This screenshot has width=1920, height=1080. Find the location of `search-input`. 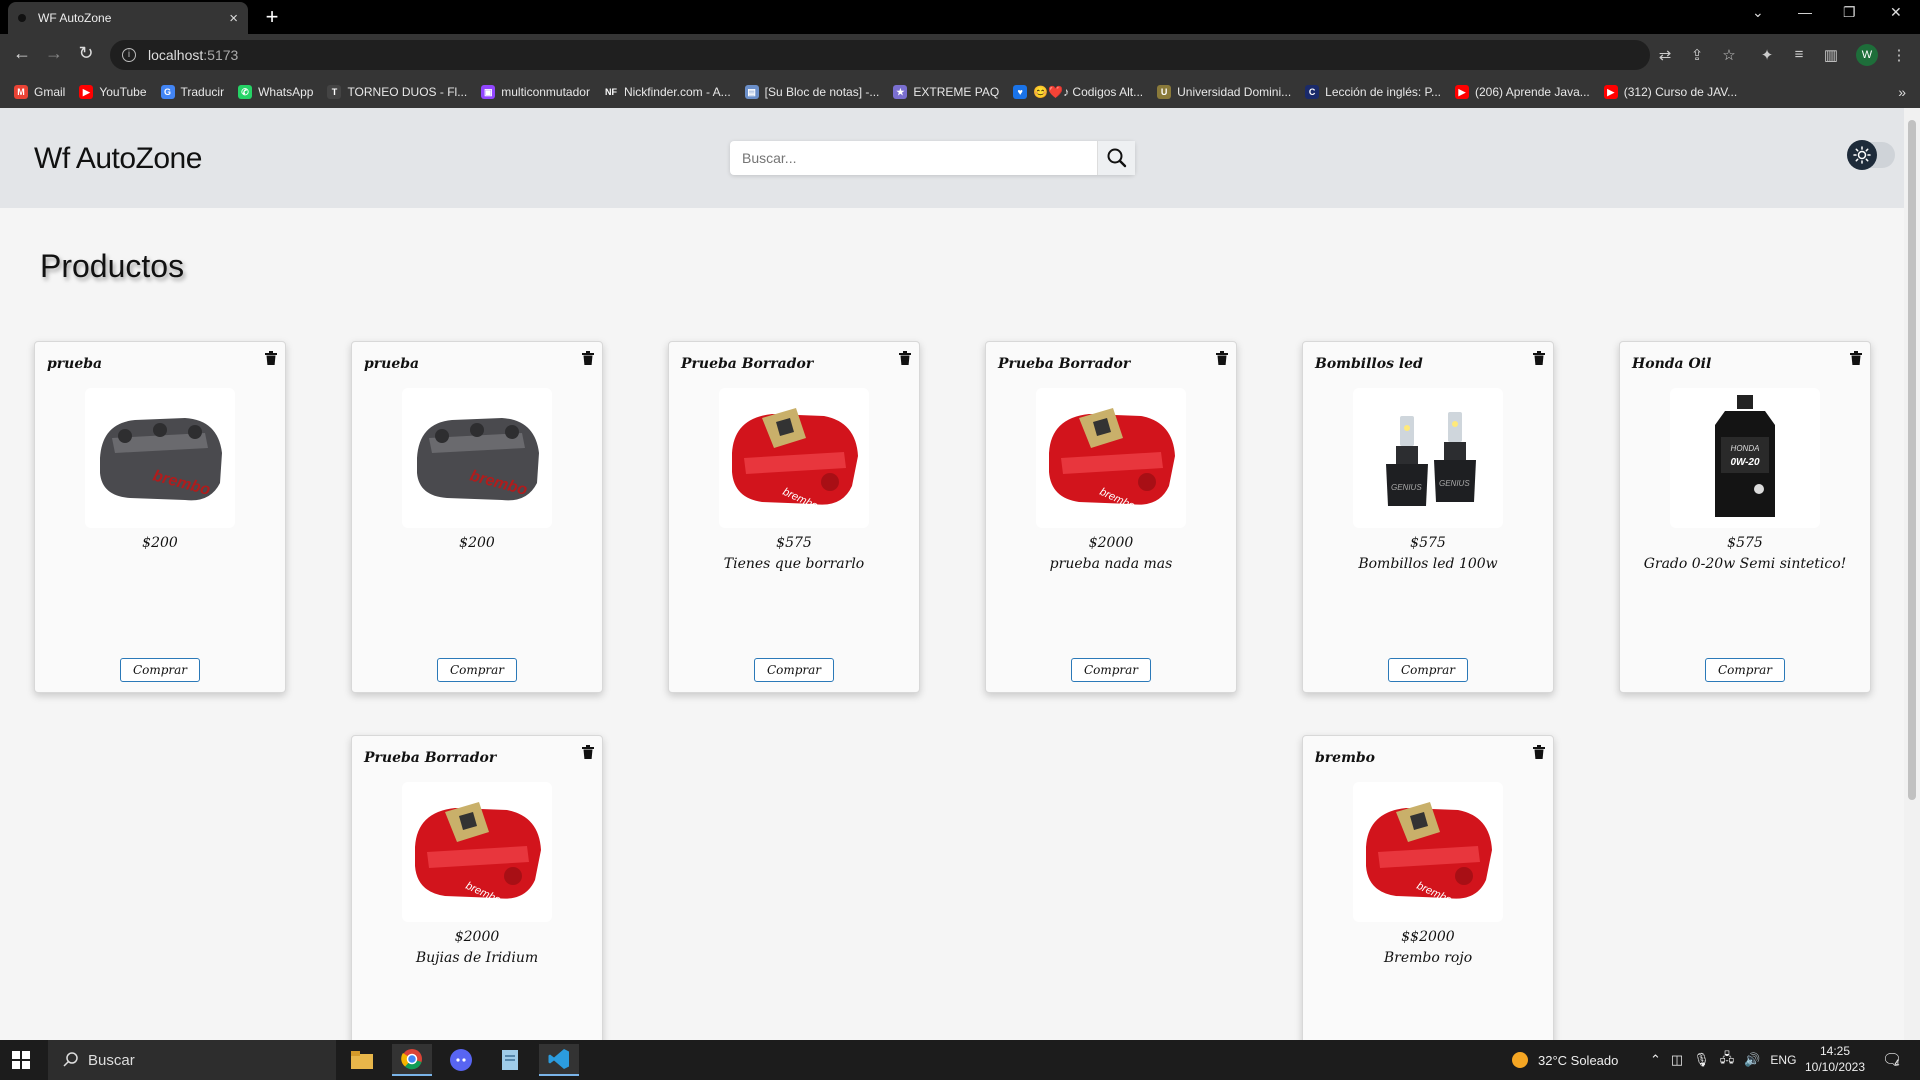

search-input is located at coordinates (912, 158).